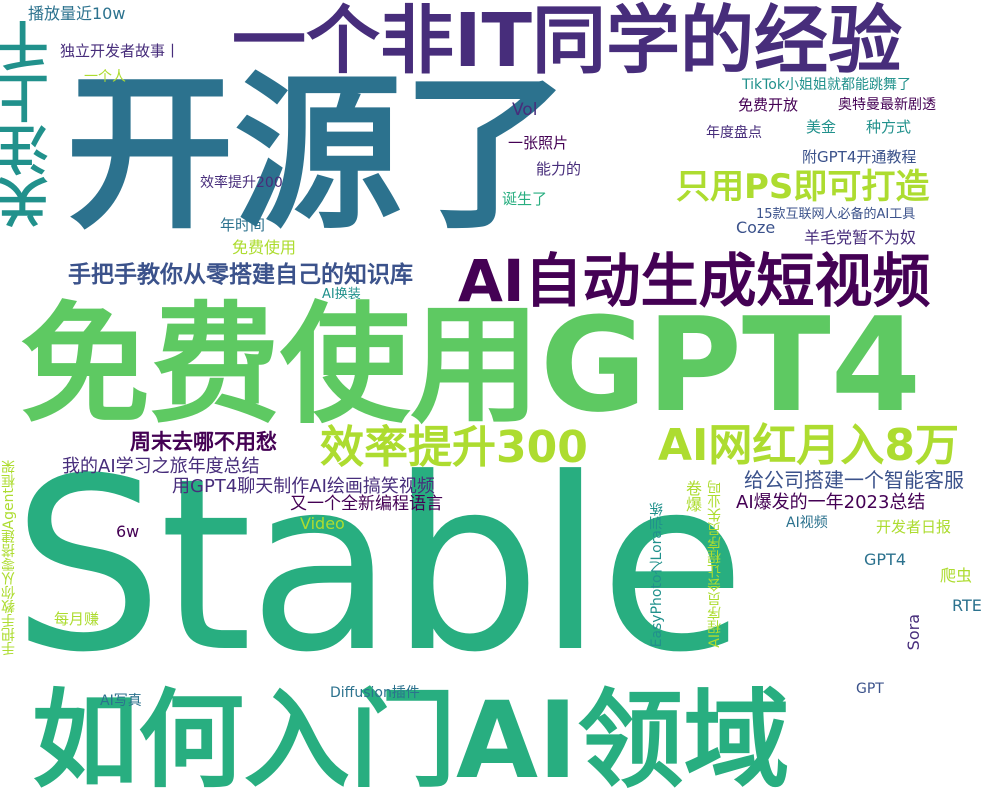 The width and height of the screenshot is (1000, 800). Describe the element at coordinates (9, 558) in the screenshot. I see `word-agent: 手把手教你从零搭建Agent框架` at that location.